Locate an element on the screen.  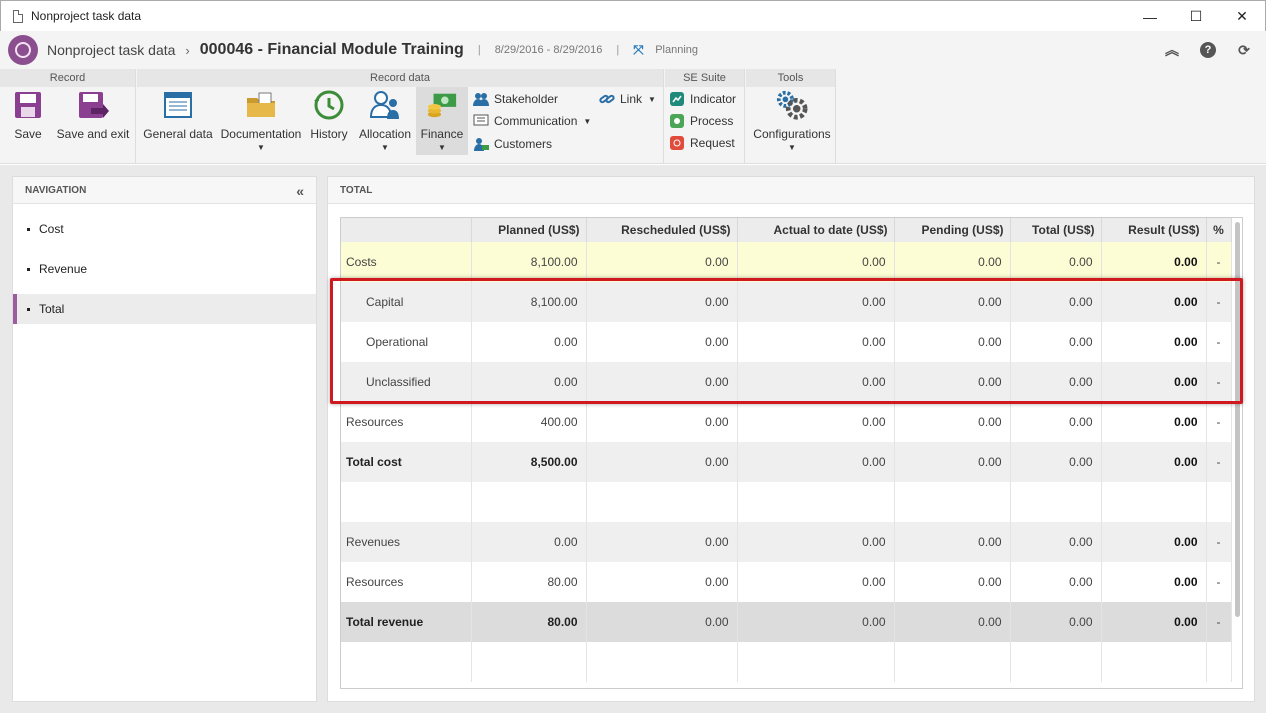
finance-button: Finance ▼ is located at coordinates (442, 121).